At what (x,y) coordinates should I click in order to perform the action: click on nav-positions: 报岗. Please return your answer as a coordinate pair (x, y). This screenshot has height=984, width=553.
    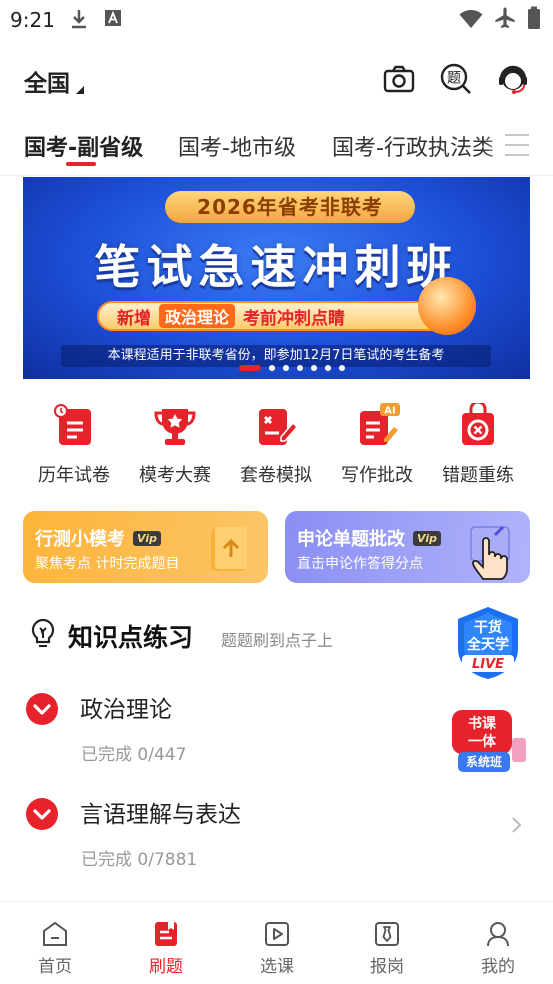
    Looking at the image, I should click on (387, 948).